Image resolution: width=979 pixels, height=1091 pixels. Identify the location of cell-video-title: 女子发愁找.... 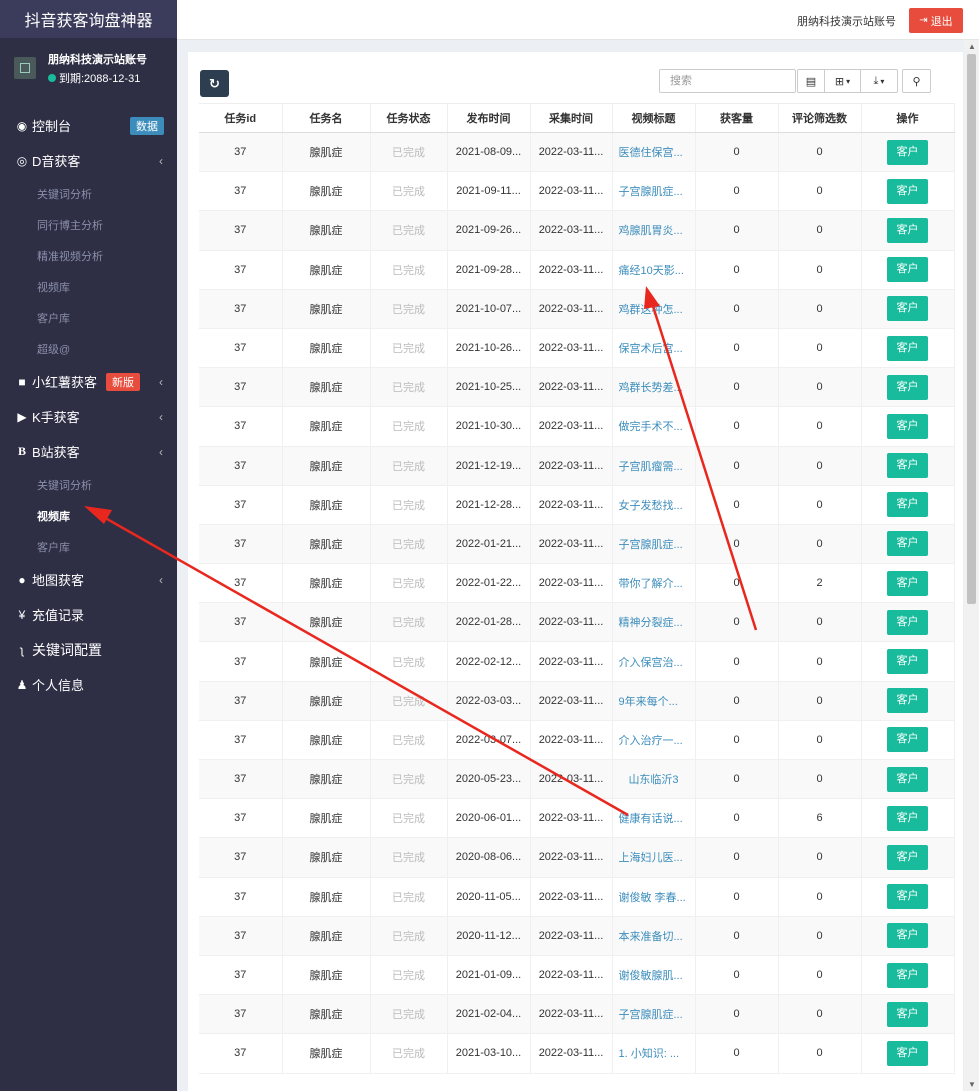
(654, 505).